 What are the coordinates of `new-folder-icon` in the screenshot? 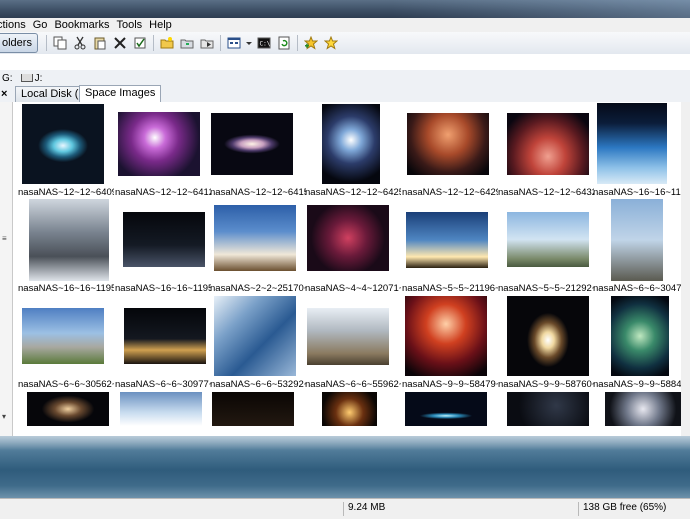 It's located at (167, 43).